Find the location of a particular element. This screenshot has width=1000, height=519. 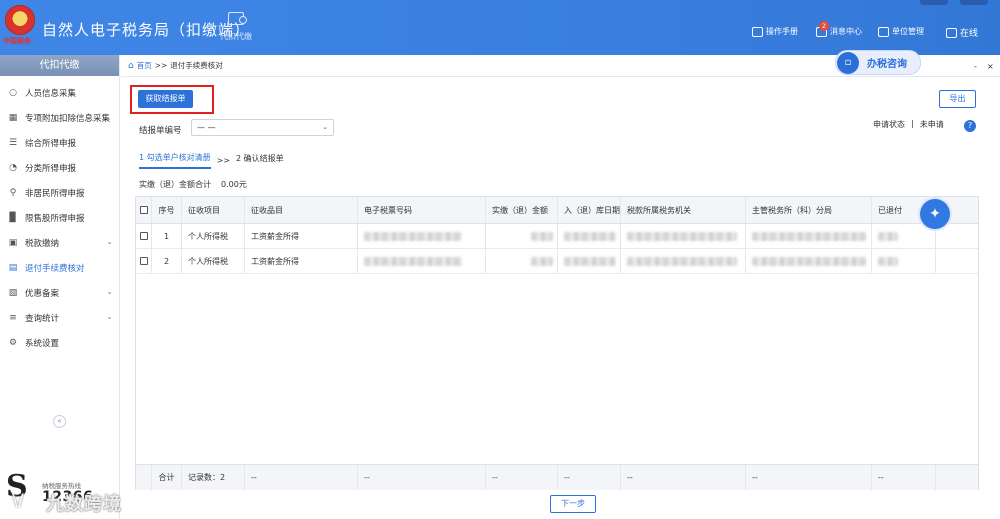

sidebar-item-categorized-income: ◔ 分类所得申报 is located at coordinates (59, 167).